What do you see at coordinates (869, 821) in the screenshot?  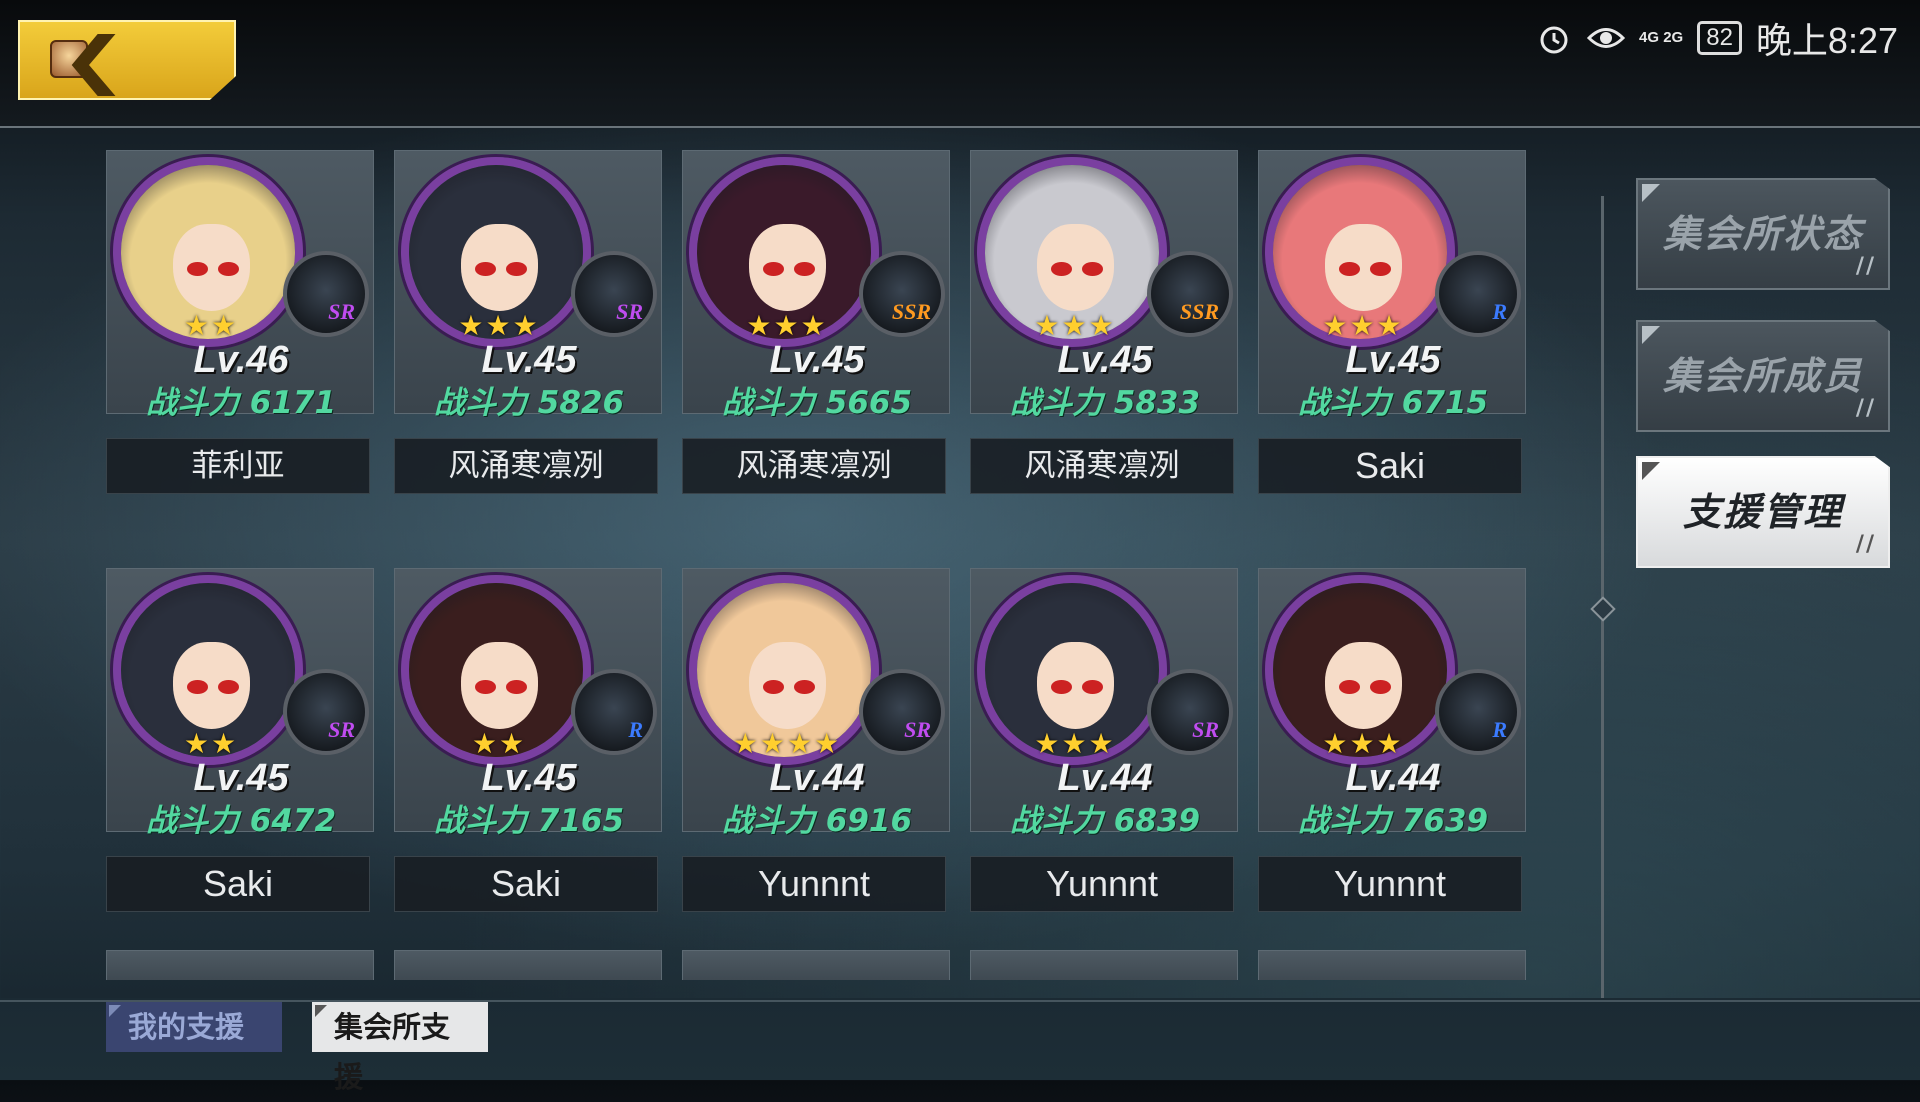 I see `combat-power-number: 6916` at bounding box center [869, 821].